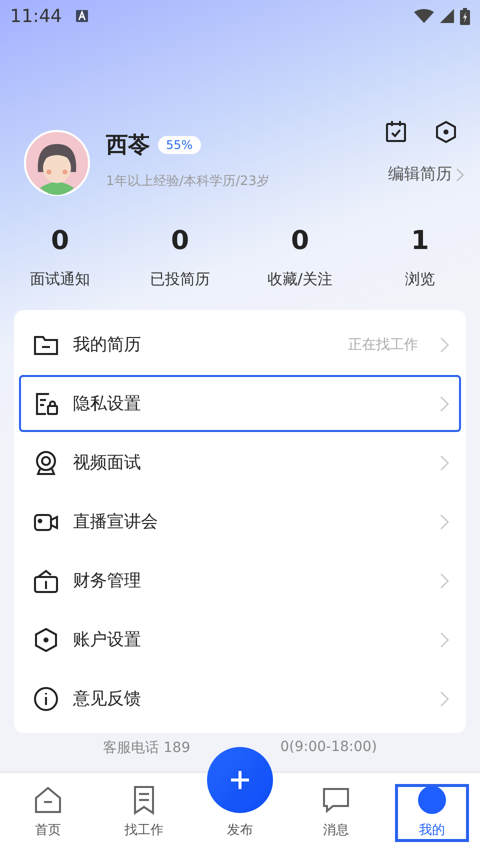 This screenshot has height=853, width=480. Describe the element at coordinates (36, 16) in the screenshot. I see `status-time: 11:44` at that location.